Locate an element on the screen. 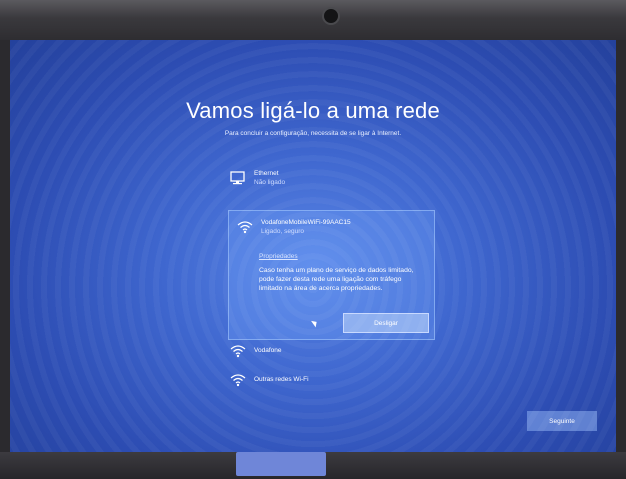 Image resolution: width=626 pixels, height=479 pixels. network-name: Outras redes Wi-Fi is located at coordinates (281, 379).